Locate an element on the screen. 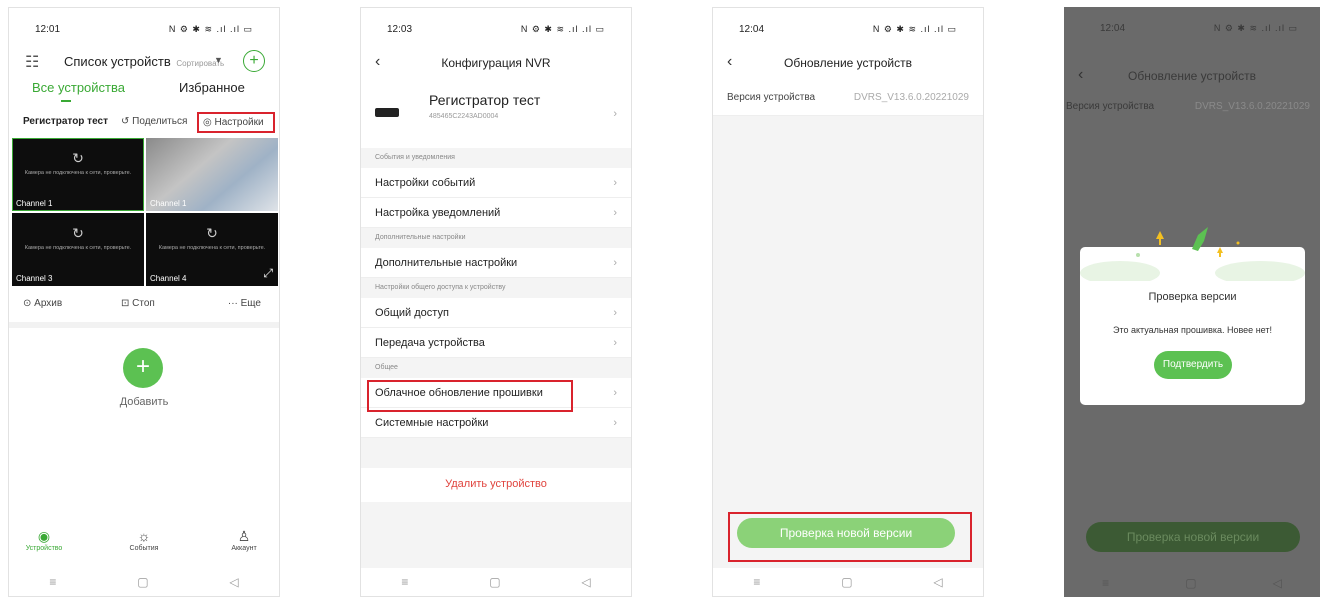  tab-favorites: Избранное is located at coordinates (212, 87).